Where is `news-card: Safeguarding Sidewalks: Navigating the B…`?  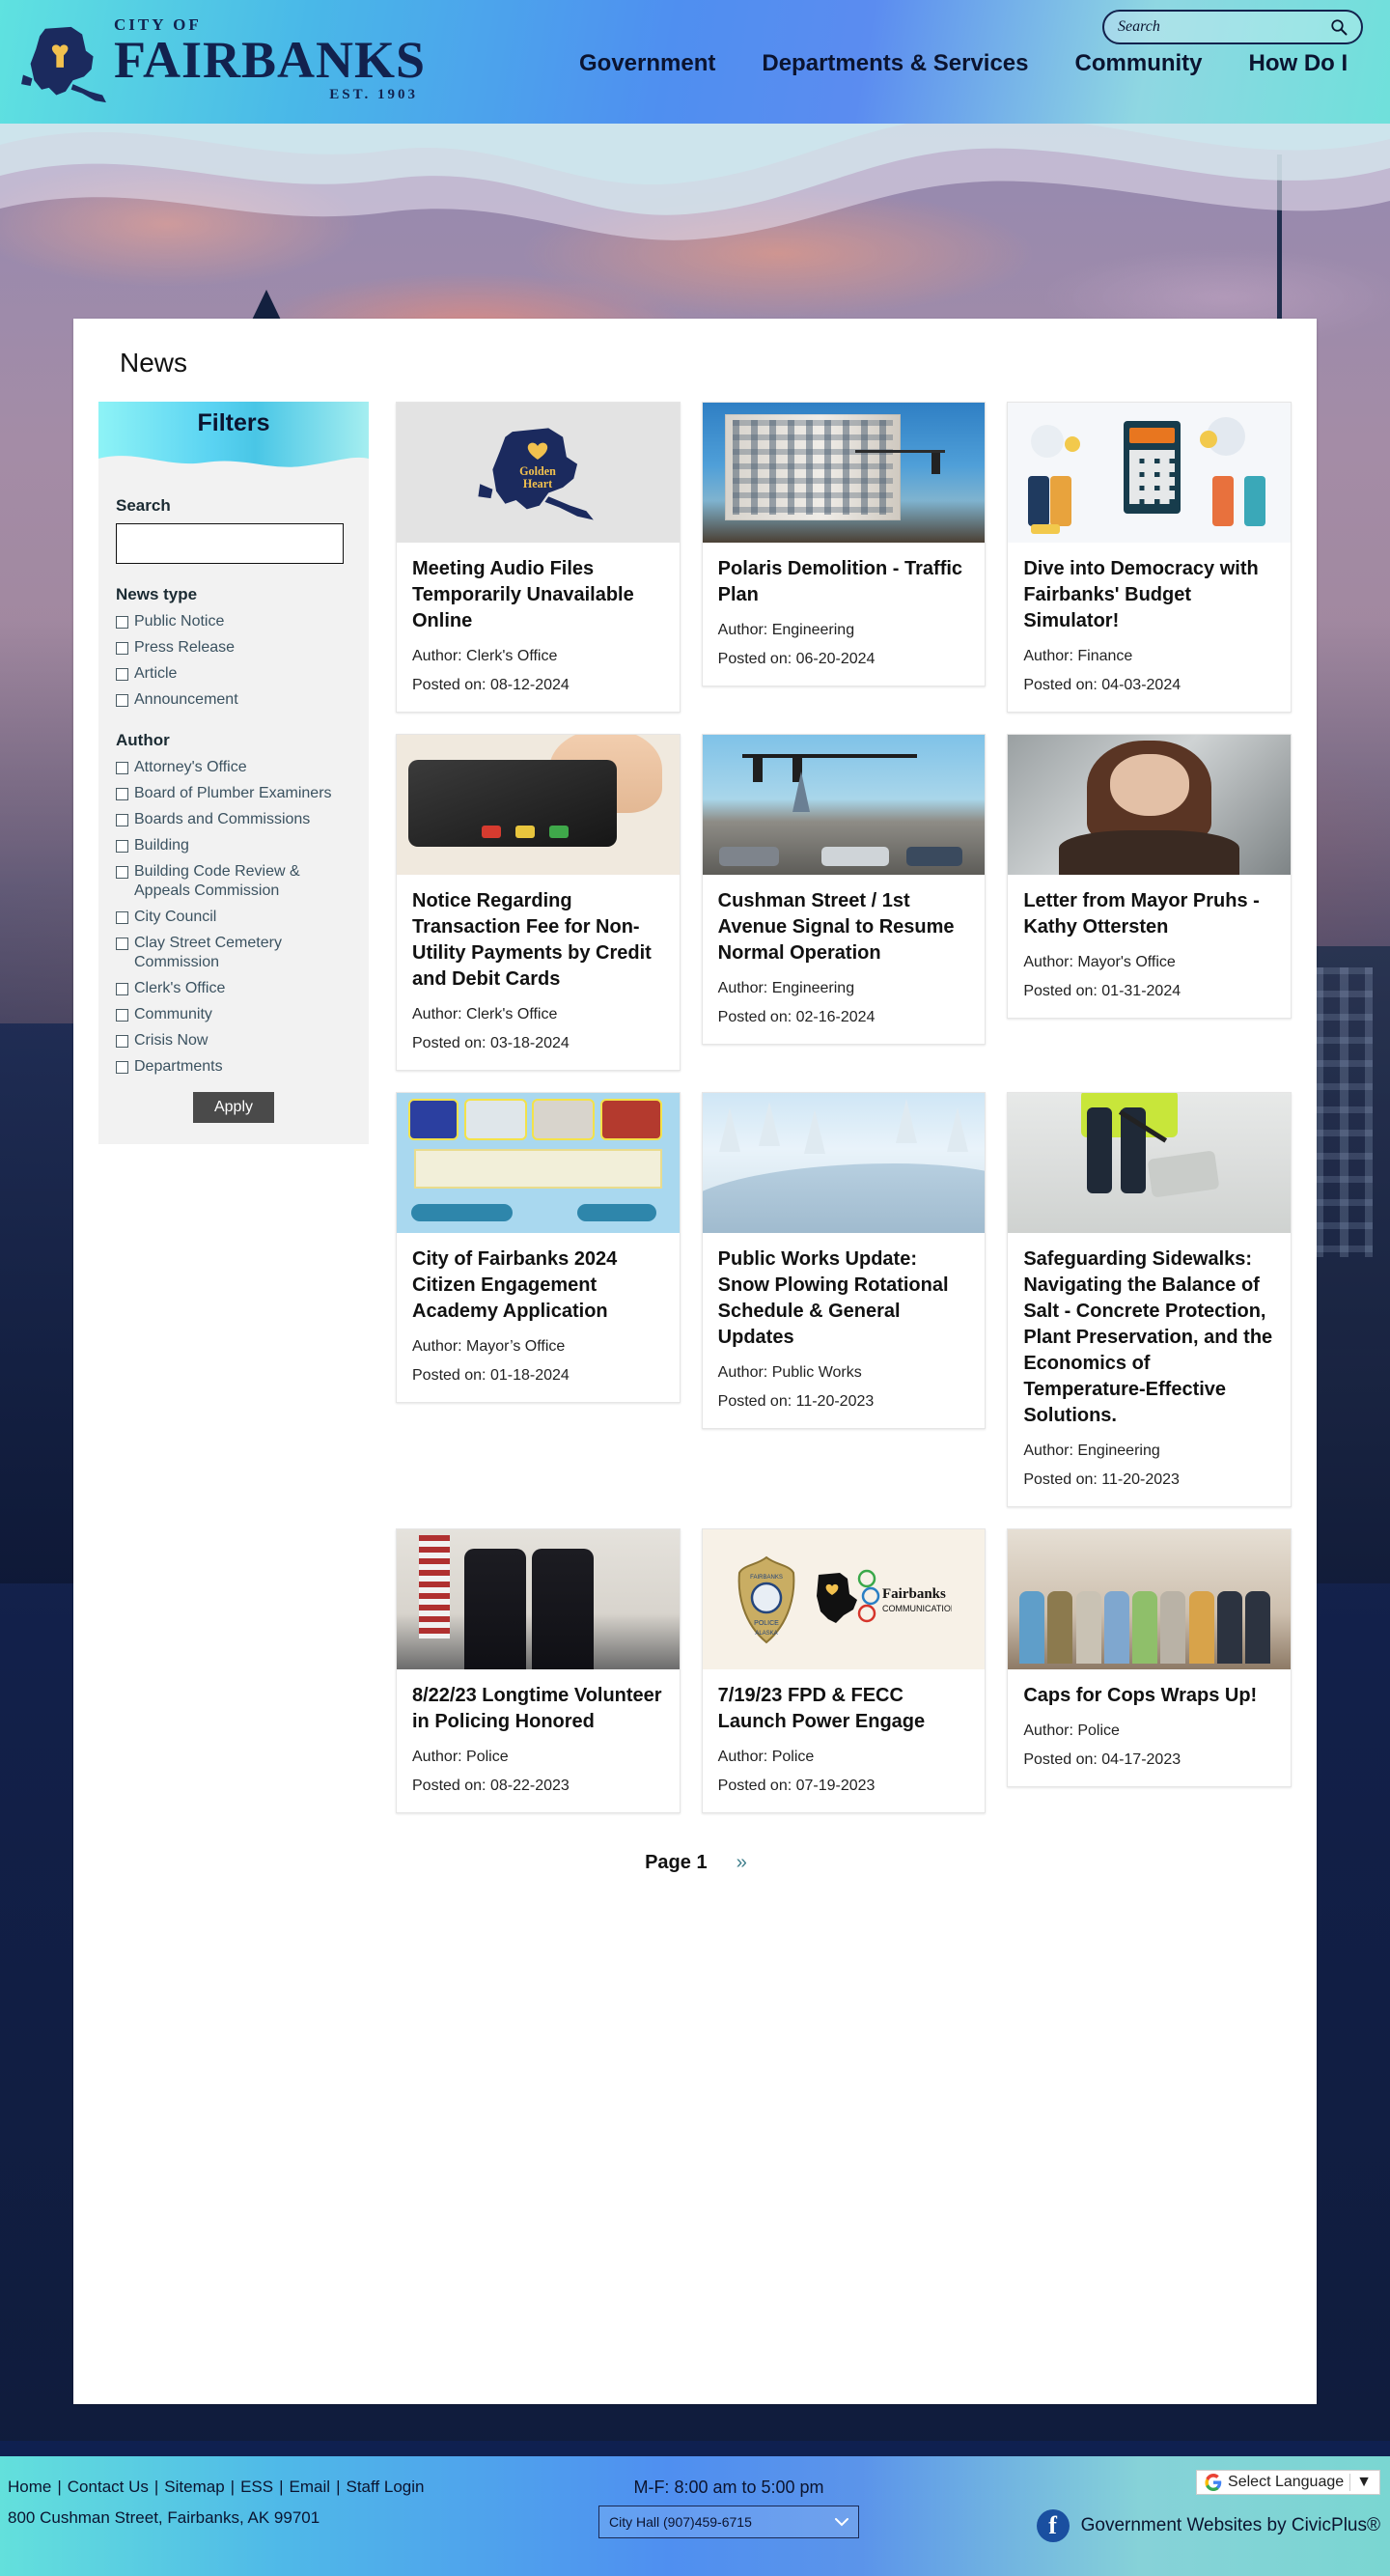 news-card: Safeguarding Sidewalks: Navigating the B… is located at coordinates (1149, 1300).